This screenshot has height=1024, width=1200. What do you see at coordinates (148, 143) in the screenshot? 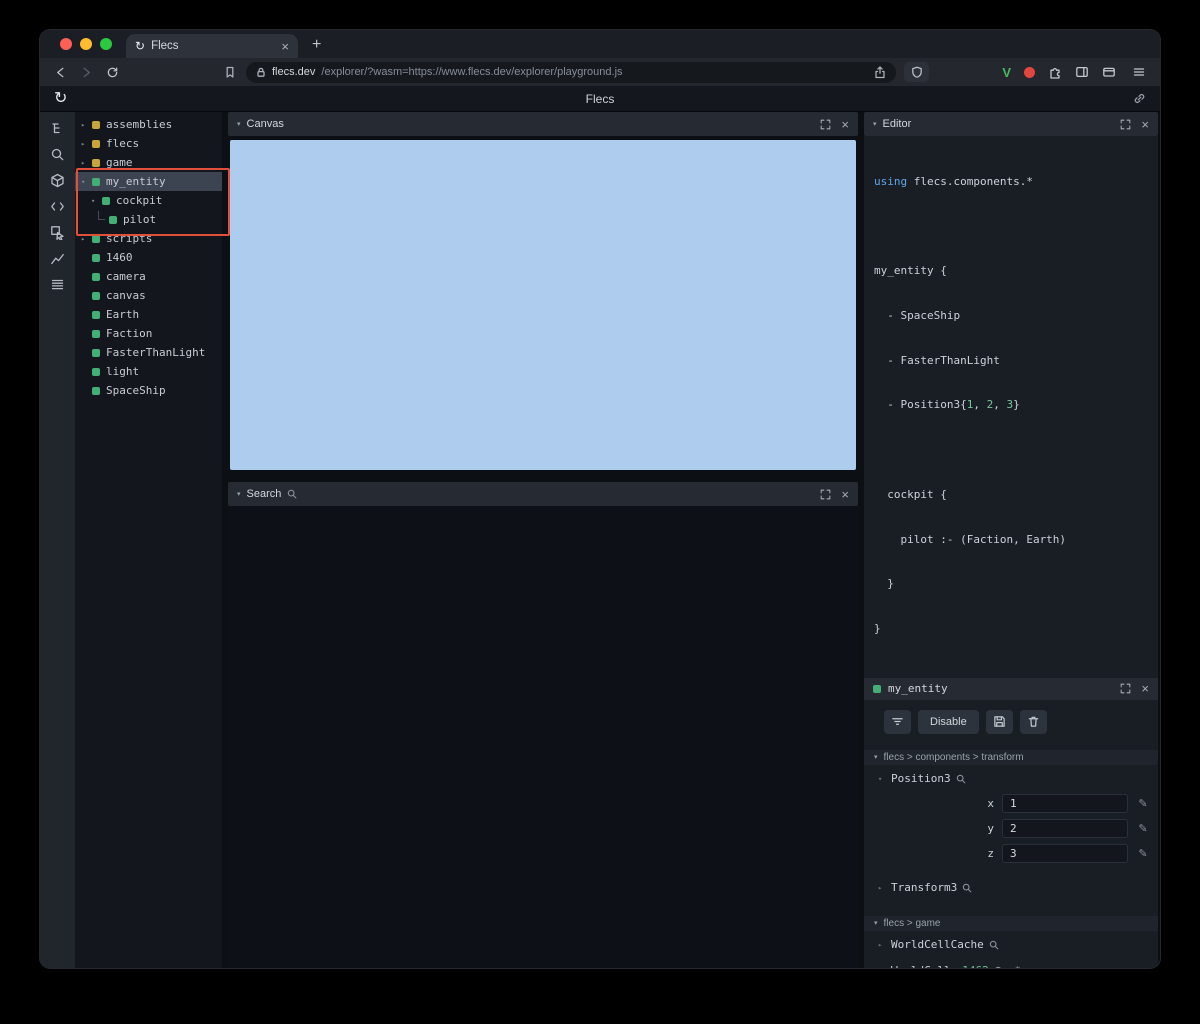
I see `tree-item-flecs: ▸ flecs` at bounding box center [148, 143].